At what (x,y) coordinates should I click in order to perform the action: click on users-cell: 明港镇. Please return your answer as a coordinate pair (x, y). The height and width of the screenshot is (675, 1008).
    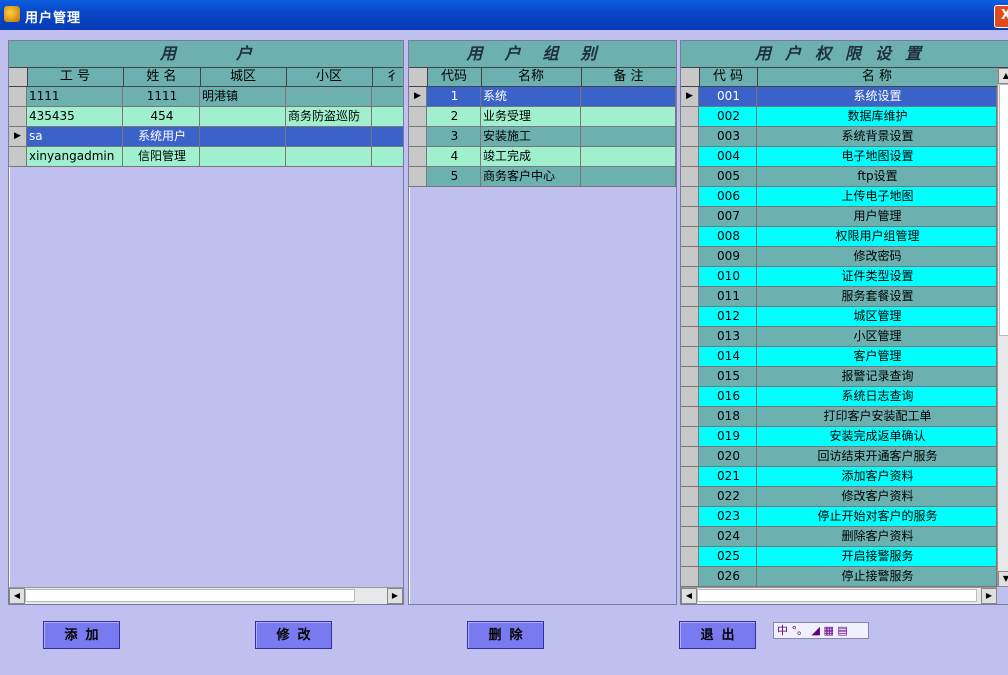
    Looking at the image, I should click on (243, 96).